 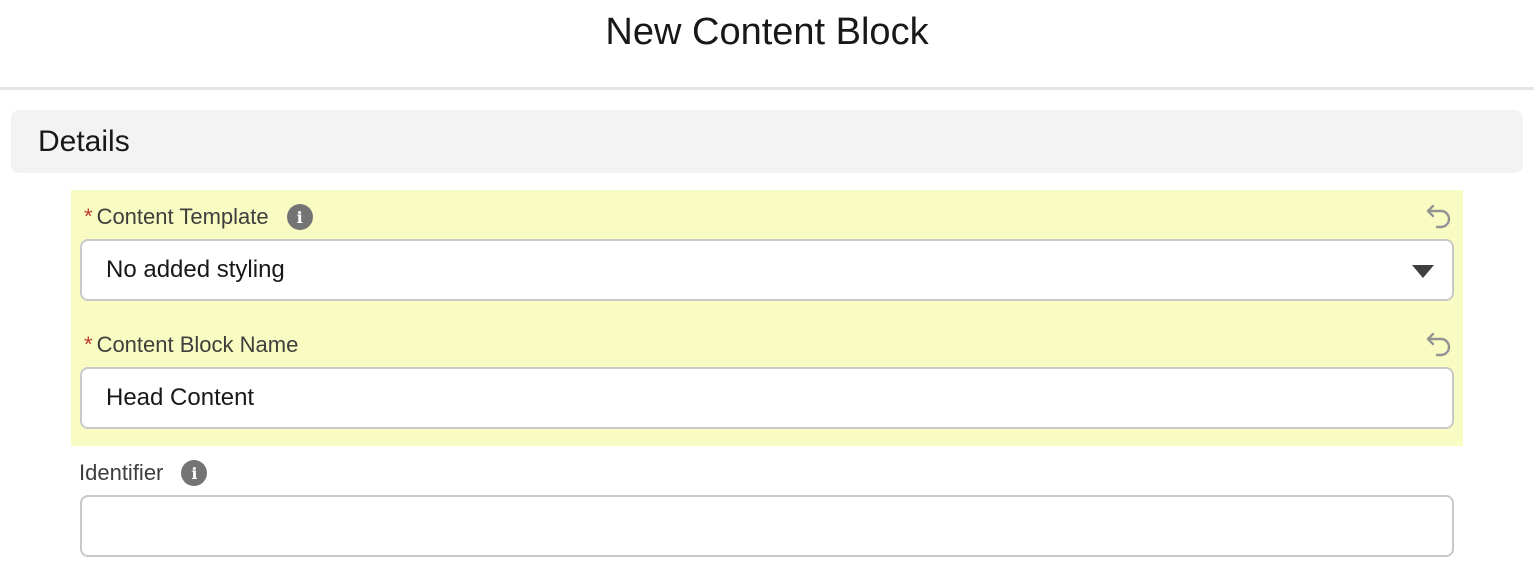 I want to click on identifier-input, so click(x=767, y=526).